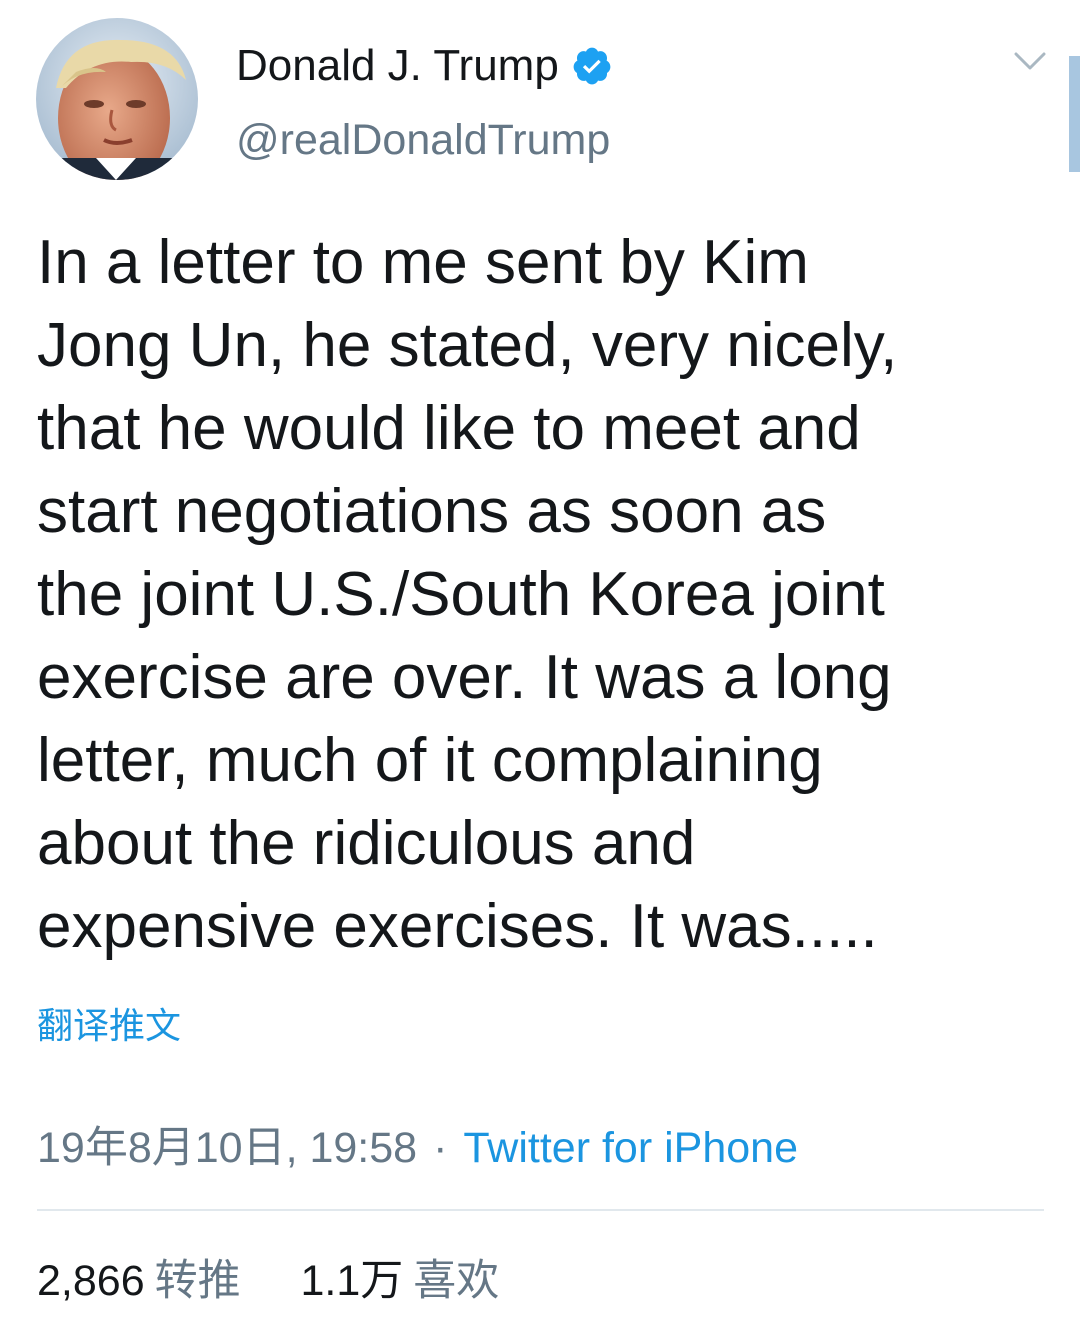 The image size is (1080, 1333). I want to click on retweets-label: 转推, so click(197, 1281).